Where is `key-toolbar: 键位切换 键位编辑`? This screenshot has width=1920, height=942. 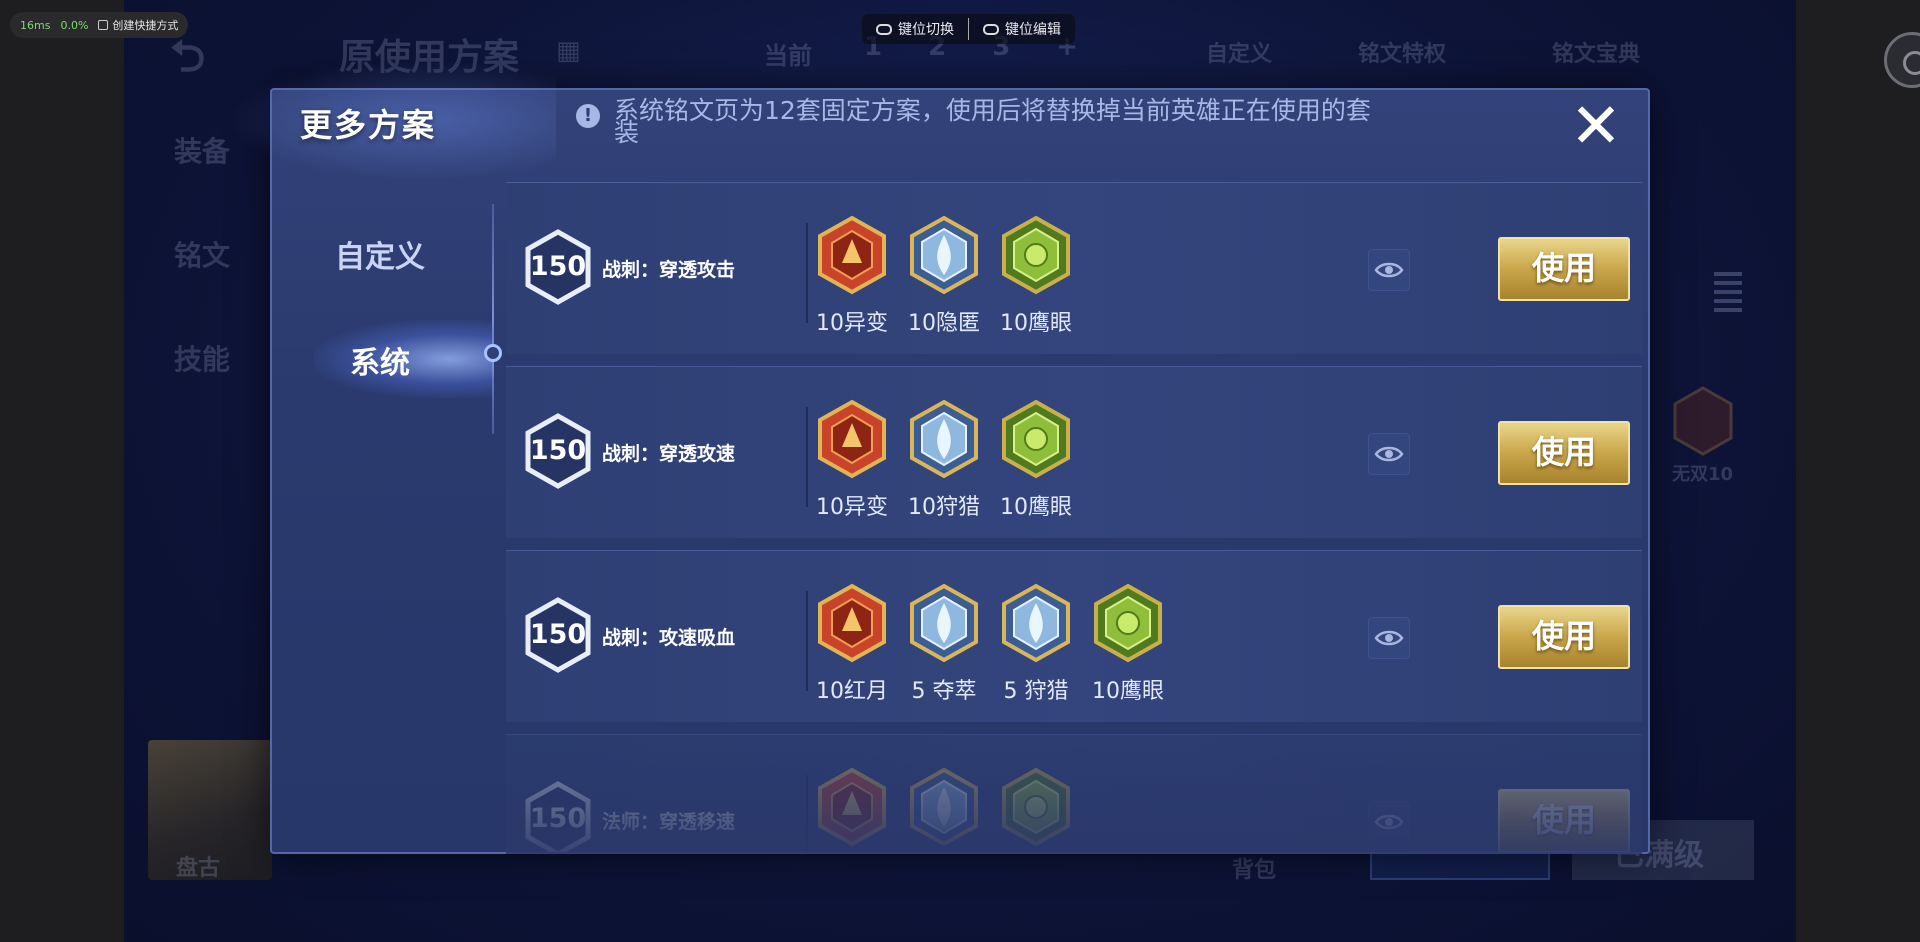 key-toolbar: 键位切换 键位编辑 is located at coordinates (968, 29).